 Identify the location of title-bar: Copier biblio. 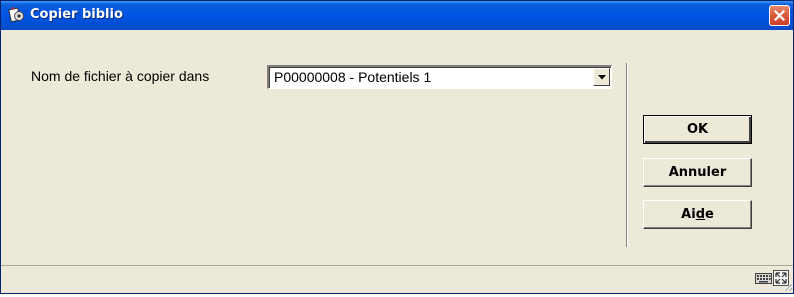
(397, 15).